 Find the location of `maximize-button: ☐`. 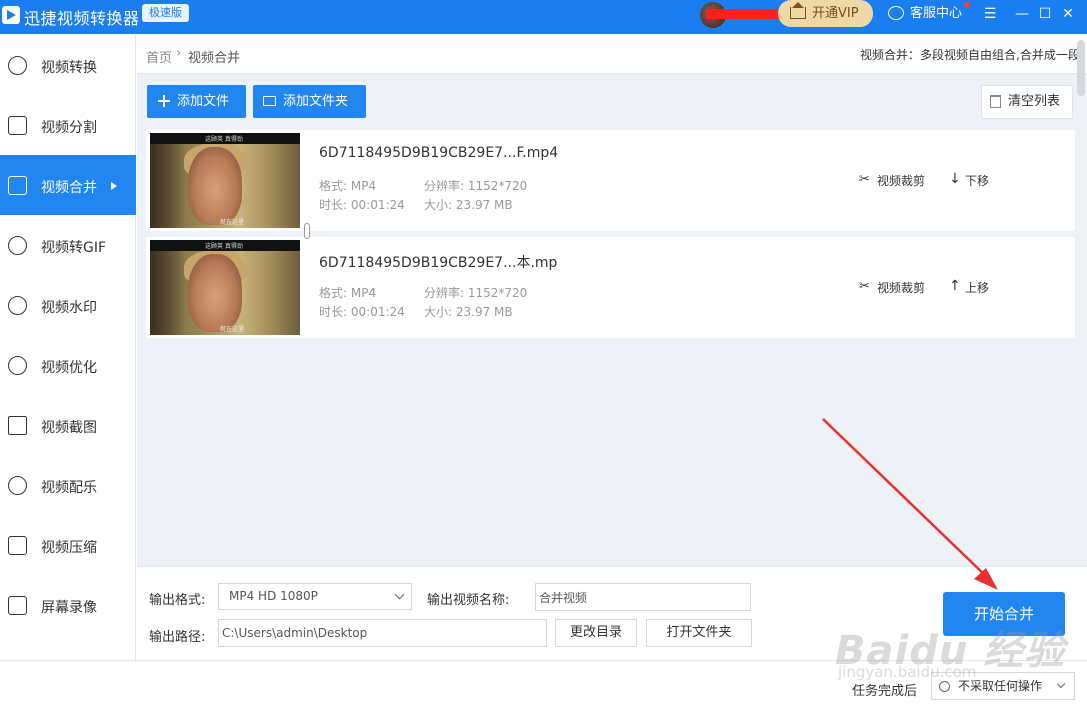

maximize-button: ☐ is located at coordinates (1045, 14).